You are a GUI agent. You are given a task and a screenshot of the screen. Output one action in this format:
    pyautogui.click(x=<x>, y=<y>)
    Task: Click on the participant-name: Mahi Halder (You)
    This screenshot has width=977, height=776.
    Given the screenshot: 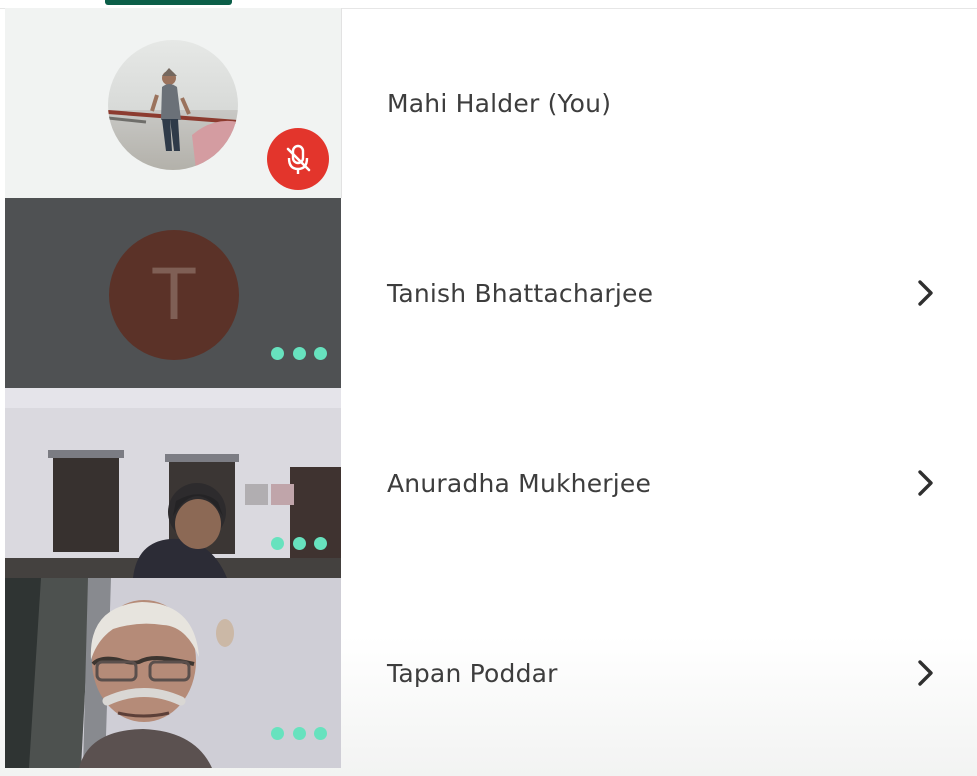 What is the action you would take?
    pyautogui.click(x=499, y=103)
    